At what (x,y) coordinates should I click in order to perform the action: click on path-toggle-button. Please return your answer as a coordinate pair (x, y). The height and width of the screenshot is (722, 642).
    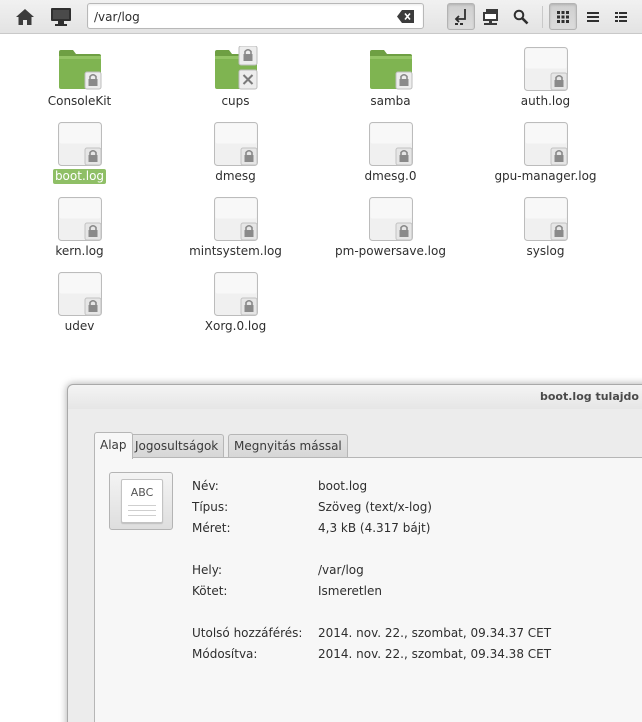
    Looking at the image, I should click on (461, 16).